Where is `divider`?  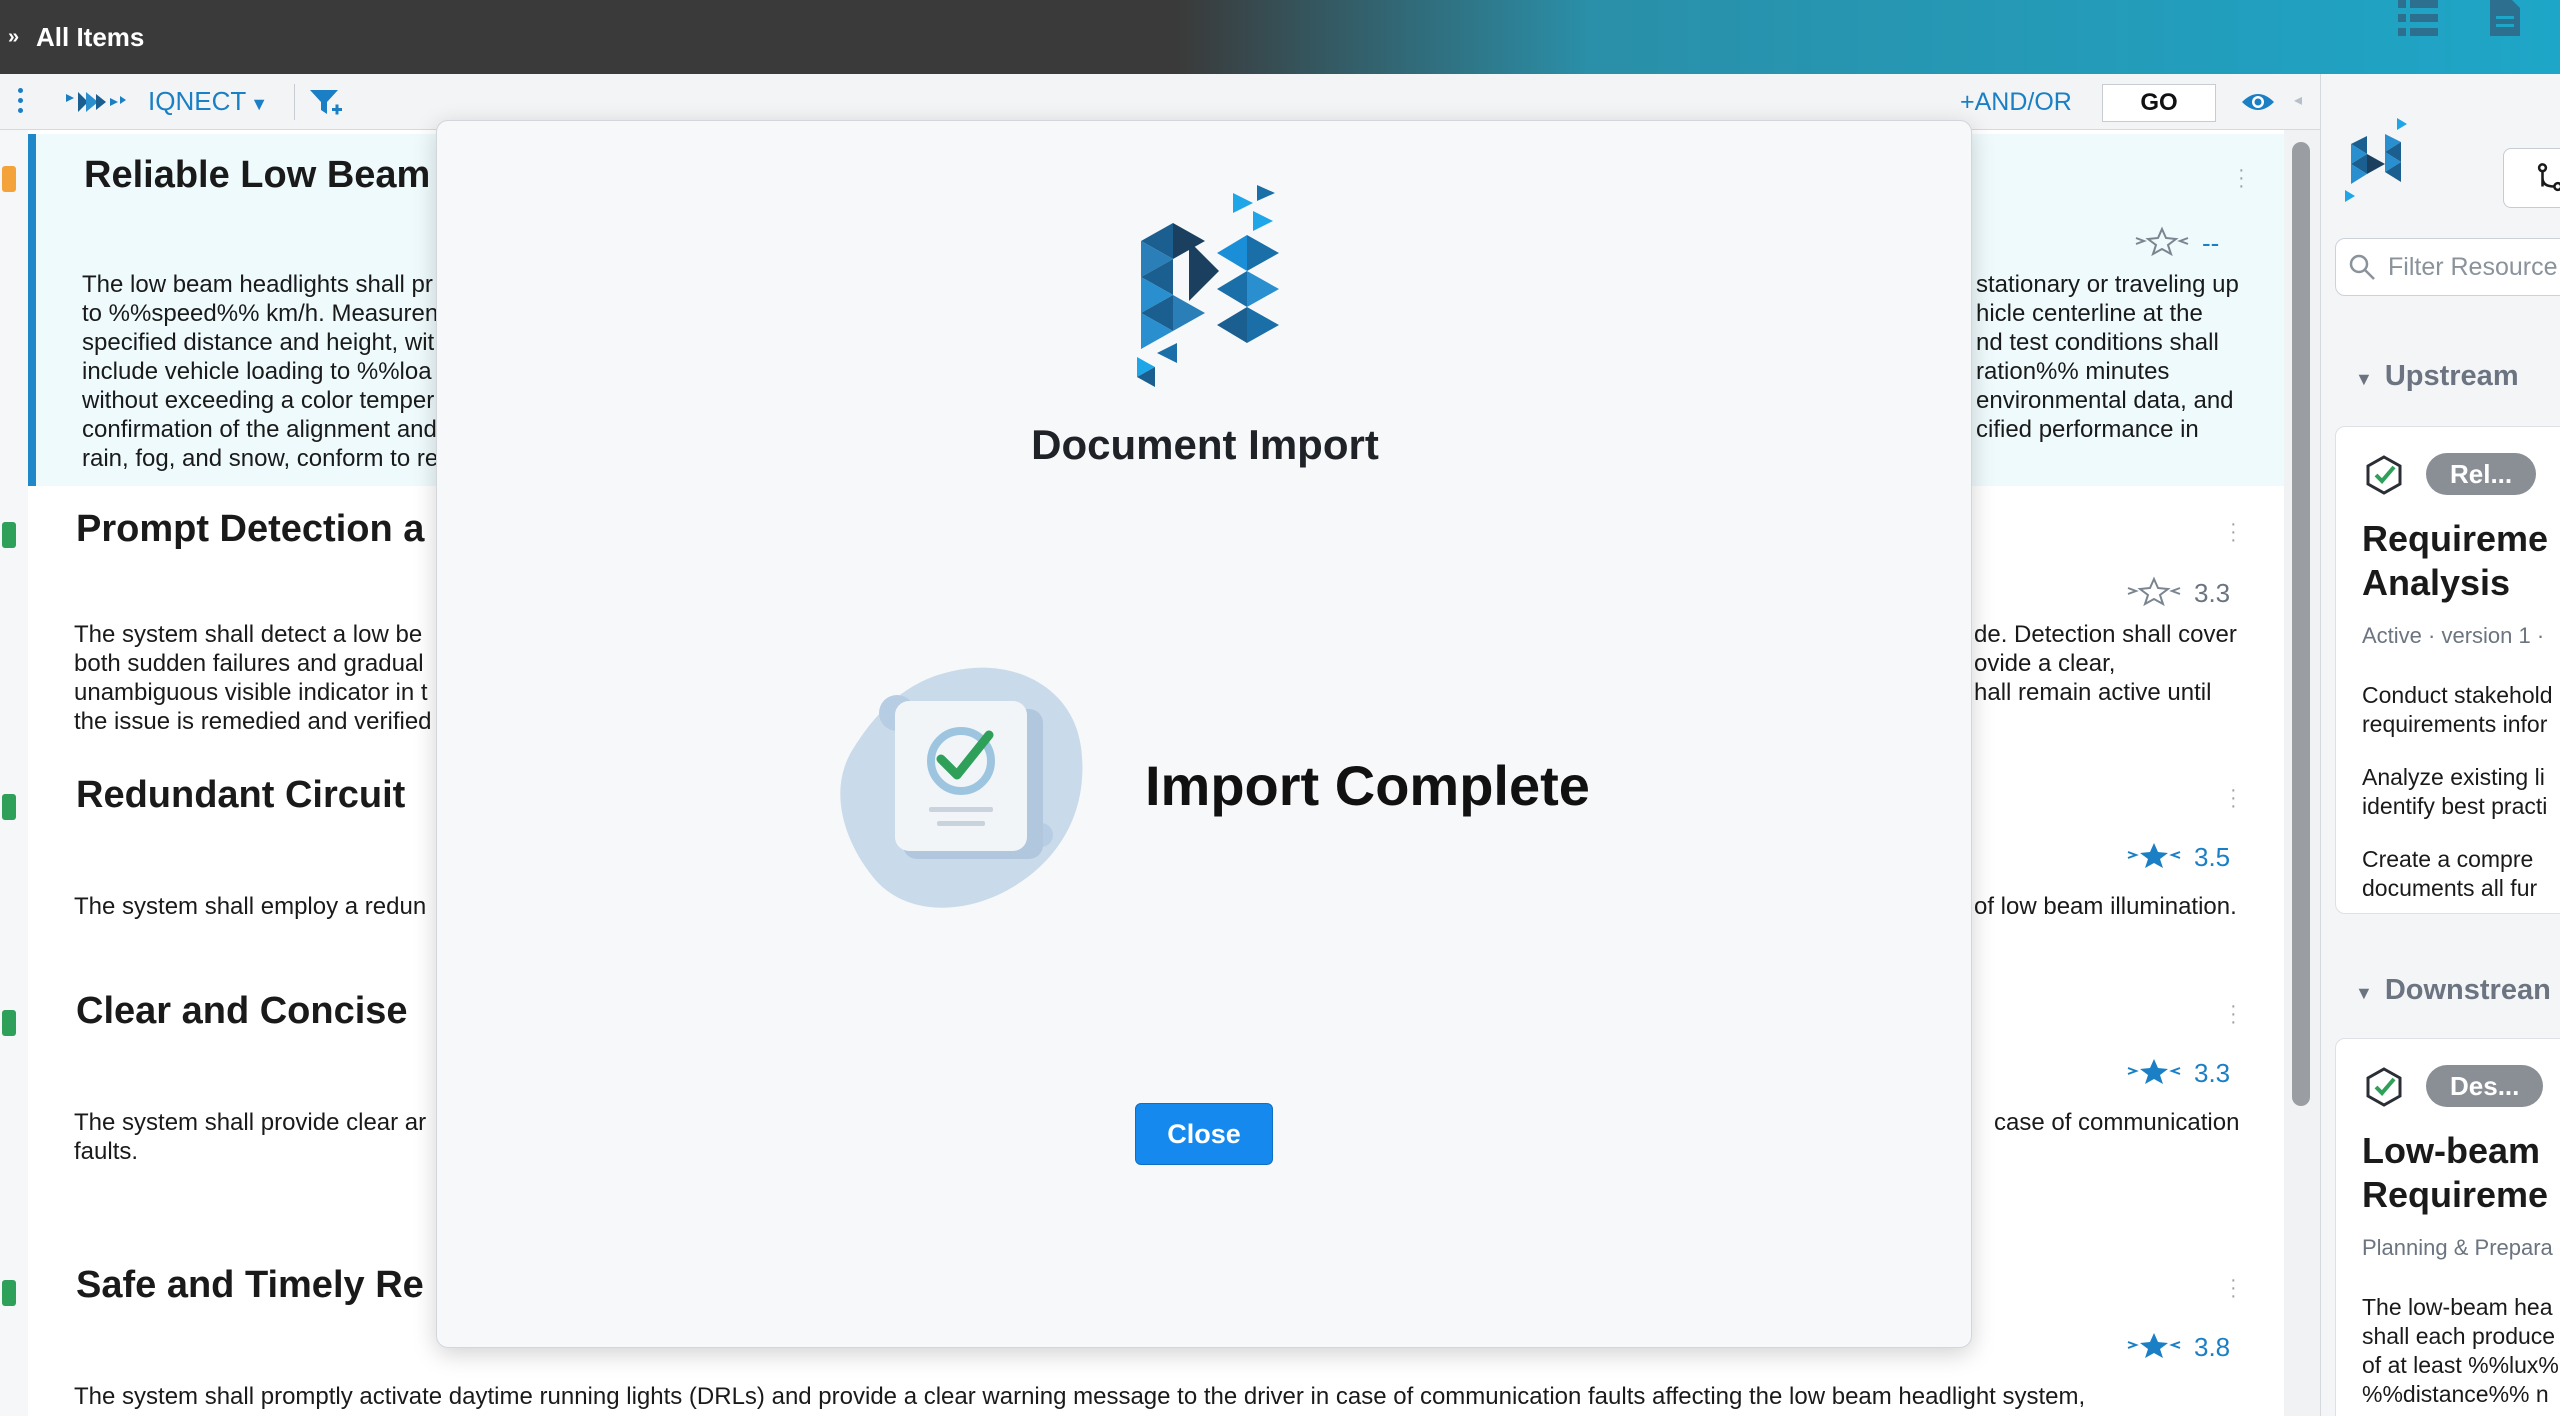 divider is located at coordinates (294, 102).